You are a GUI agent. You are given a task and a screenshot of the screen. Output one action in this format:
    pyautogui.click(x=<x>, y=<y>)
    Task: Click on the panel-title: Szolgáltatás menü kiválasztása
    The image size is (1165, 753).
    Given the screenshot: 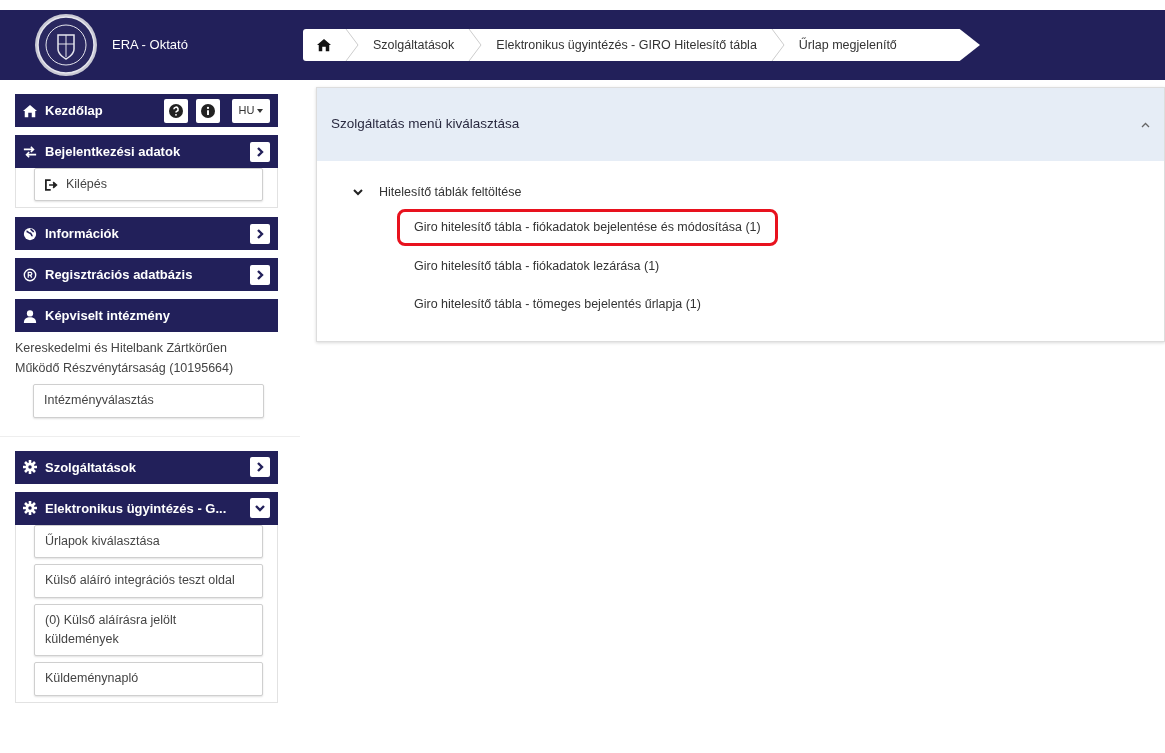 What is the action you would take?
    pyautogui.click(x=426, y=124)
    